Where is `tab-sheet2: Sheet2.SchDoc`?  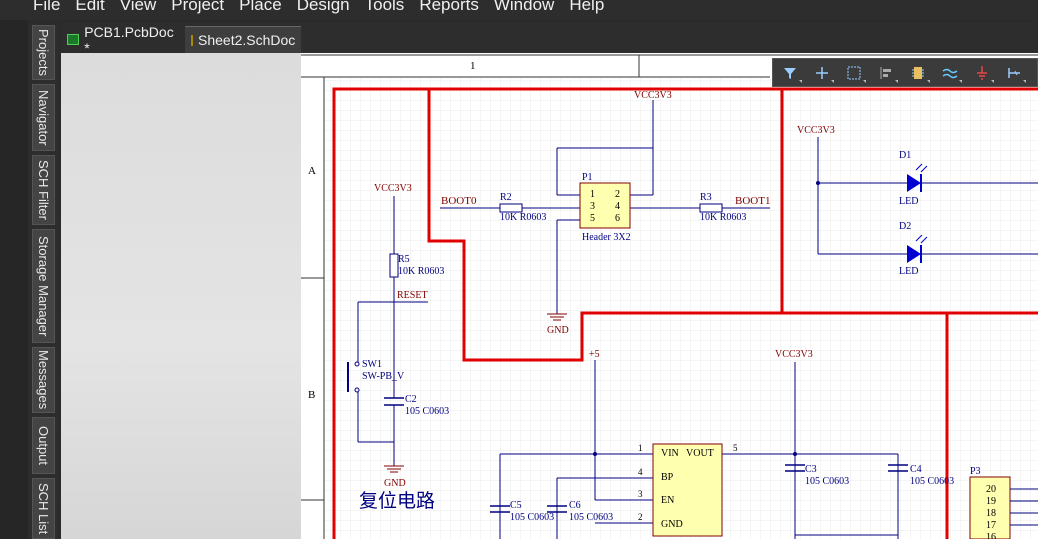 tab-sheet2: Sheet2.SchDoc is located at coordinates (243, 39).